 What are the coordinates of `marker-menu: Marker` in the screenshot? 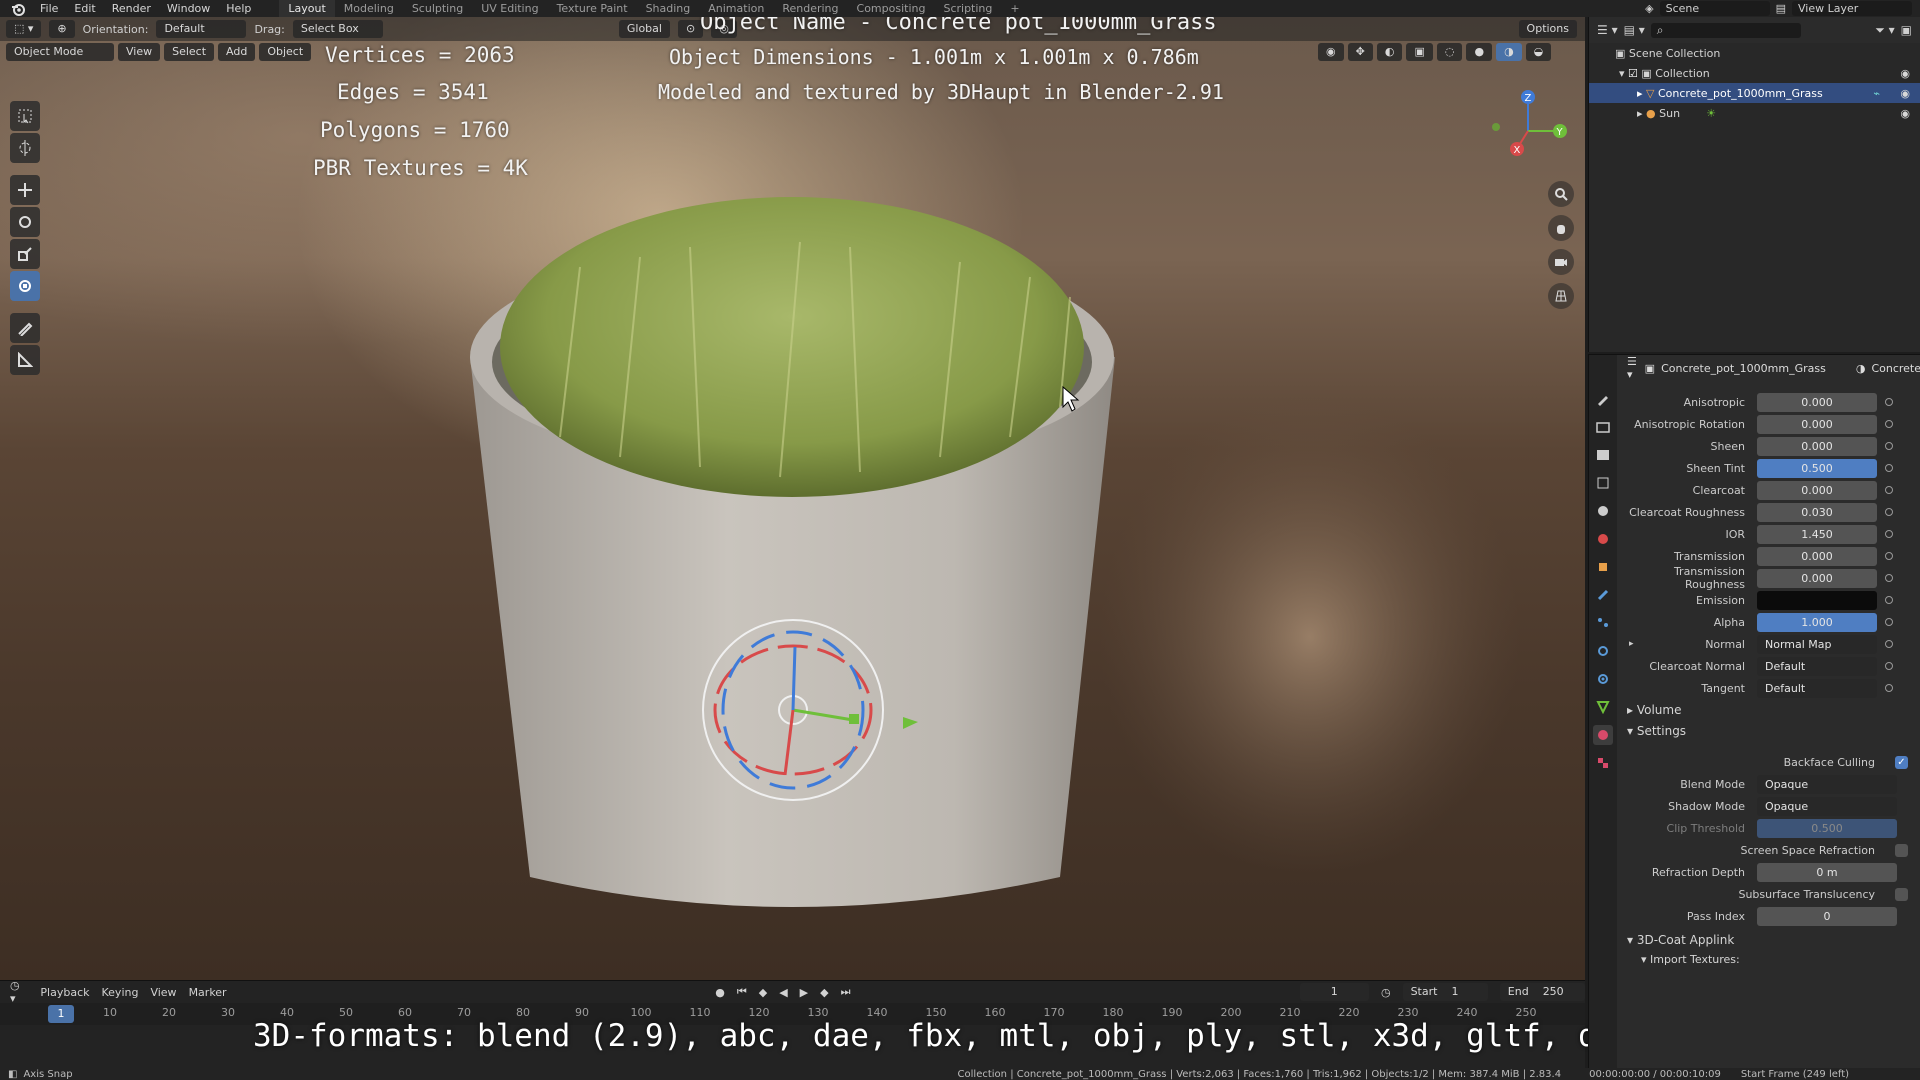 It's located at (208, 992).